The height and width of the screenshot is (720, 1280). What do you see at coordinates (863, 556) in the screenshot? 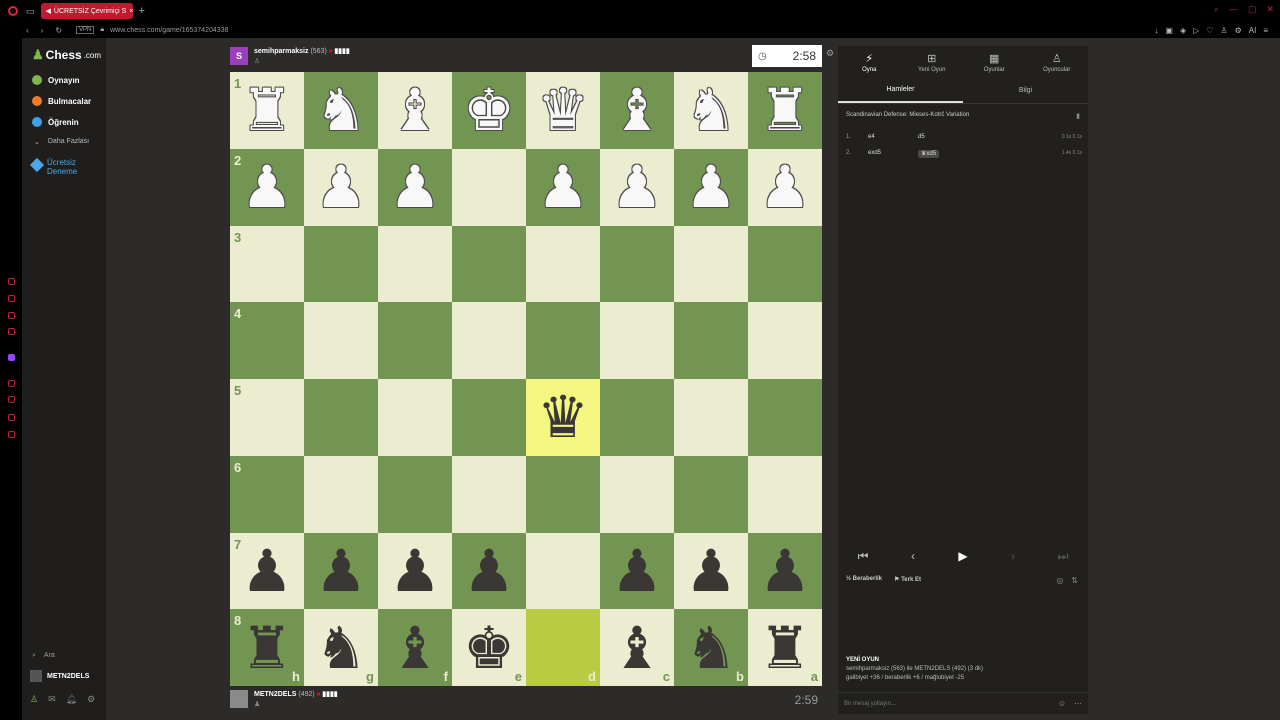
I see `first-move-icon: ⏮` at bounding box center [863, 556].